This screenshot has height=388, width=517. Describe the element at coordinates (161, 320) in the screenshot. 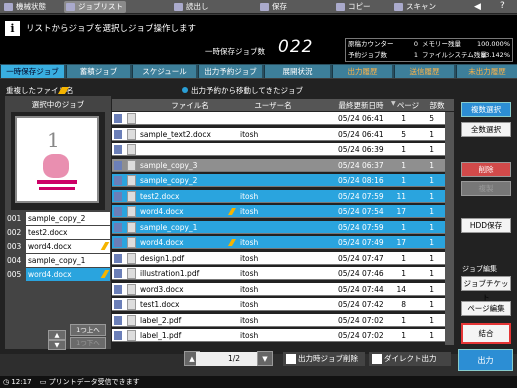

I see `row-filename: label_2.pdf` at that location.